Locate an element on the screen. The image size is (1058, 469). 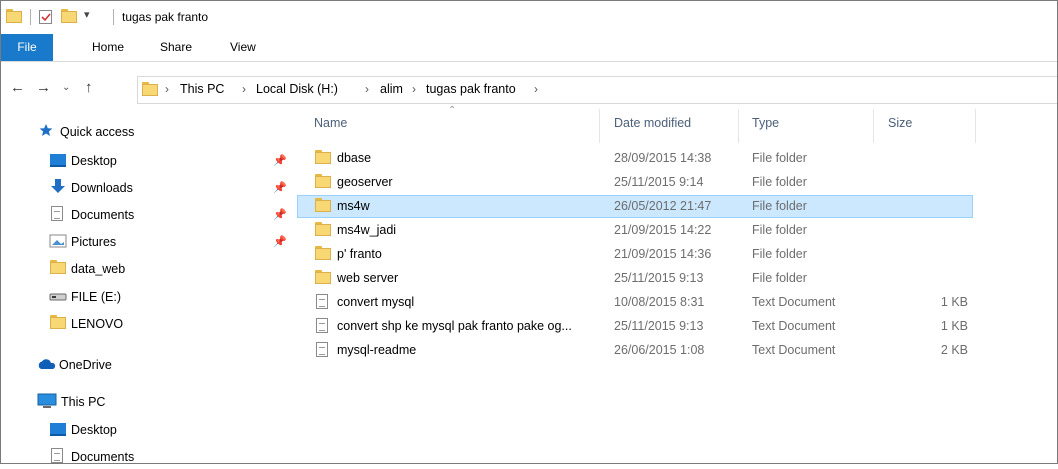
ribbon-tabs: File Home Share View is located at coordinates (529, 48).